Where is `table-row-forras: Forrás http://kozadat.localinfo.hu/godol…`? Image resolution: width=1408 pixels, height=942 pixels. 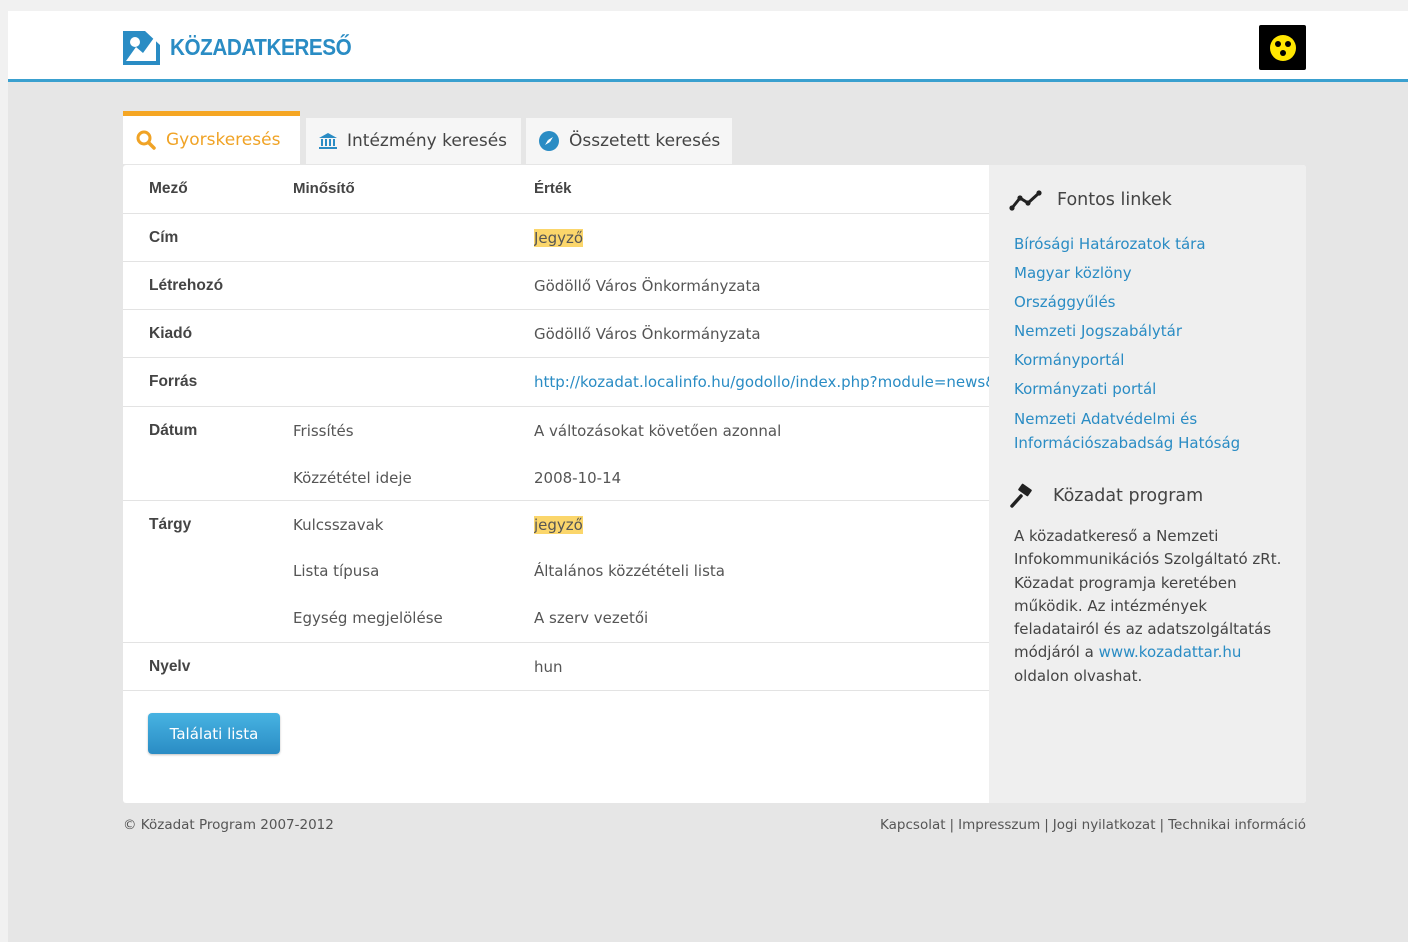 table-row-forras: Forrás http://kozadat.localinfo.hu/godol… is located at coordinates (556, 382).